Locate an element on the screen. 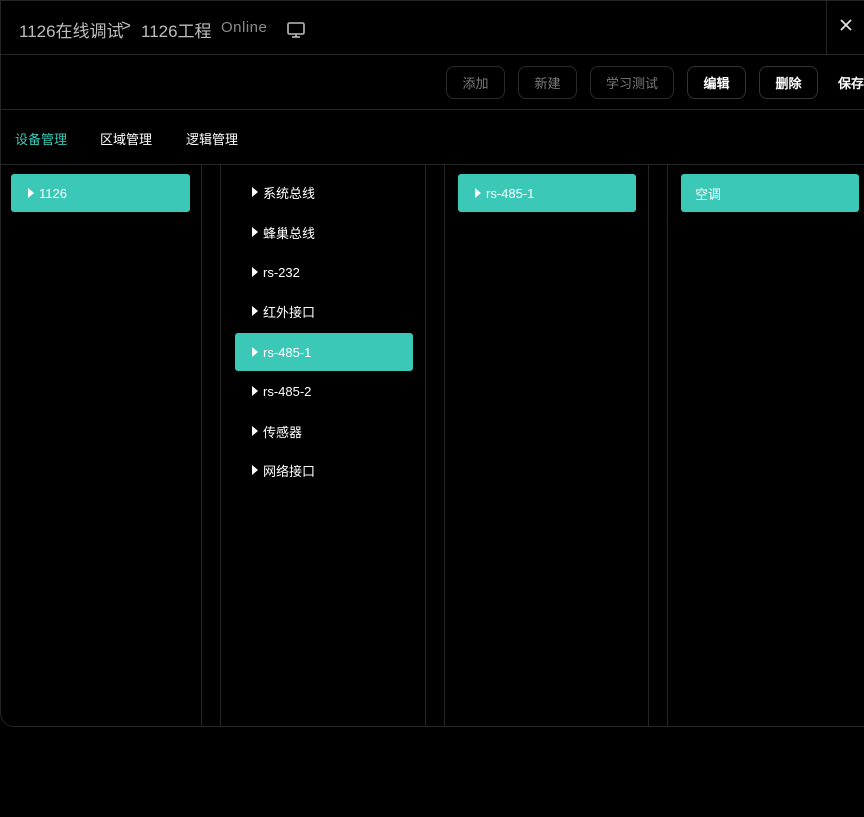 The height and width of the screenshot is (817, 864). interface-item-sensor: 传感器 is located at coordinates (324, 431).